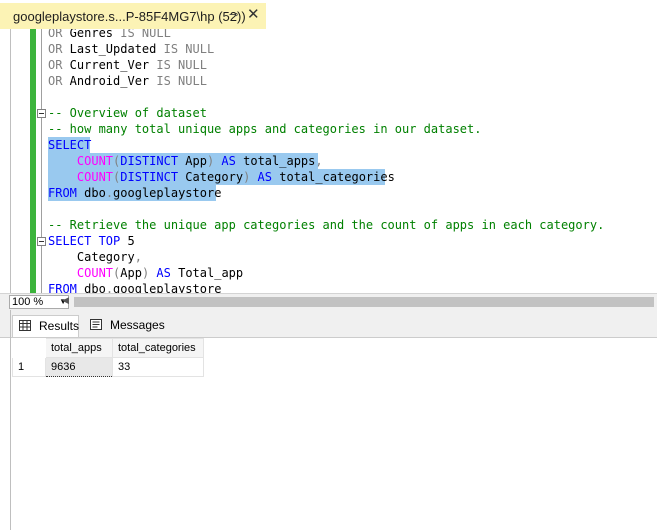 This screenshot has width=657, height=530. I want to click on row-number: 1, so click(29, 367).